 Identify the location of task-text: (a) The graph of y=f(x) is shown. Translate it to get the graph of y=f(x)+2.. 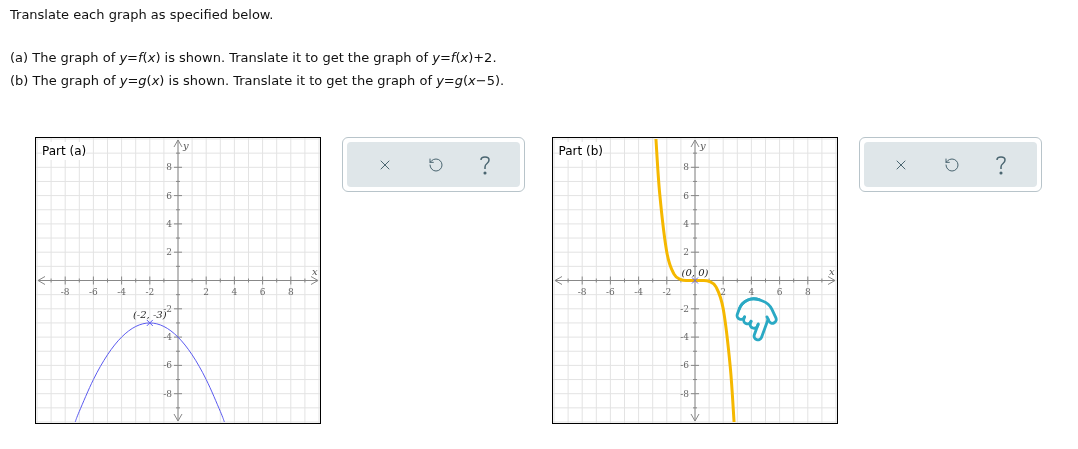
(254, 58).